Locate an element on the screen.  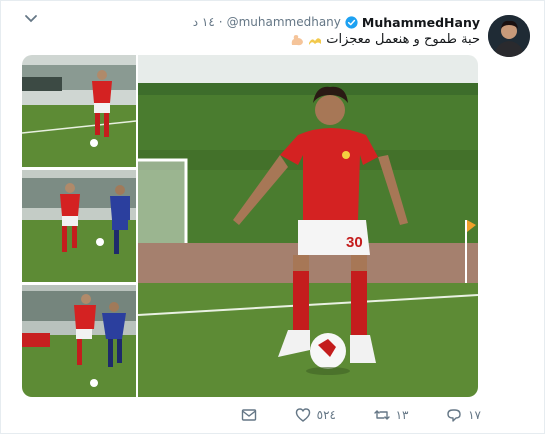
direct-message-button is located at coordinates (249, 415).